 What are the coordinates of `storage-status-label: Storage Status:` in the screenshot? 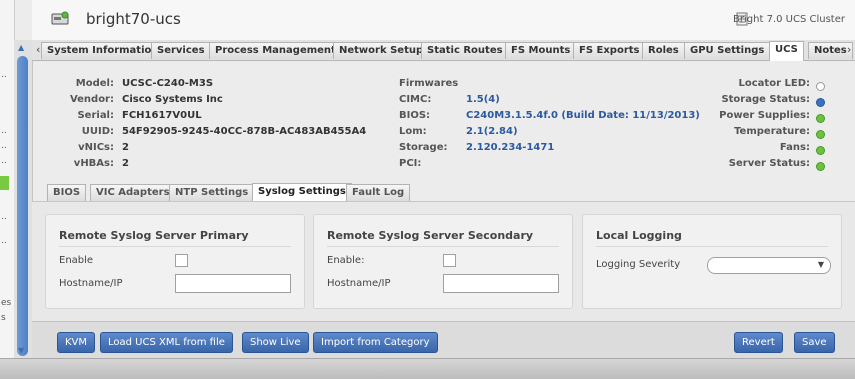 It's located at (765, 99).